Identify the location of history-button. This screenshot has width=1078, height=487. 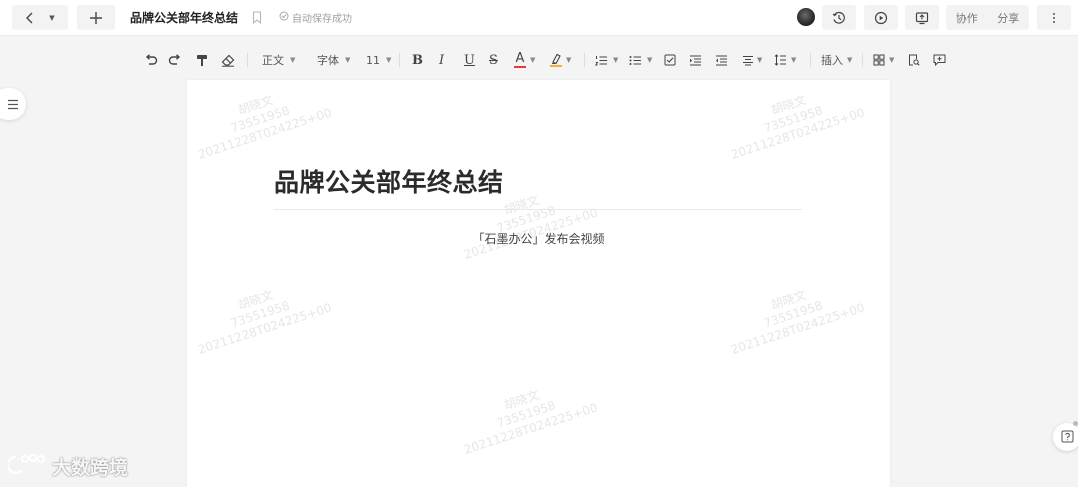
(839, 17).